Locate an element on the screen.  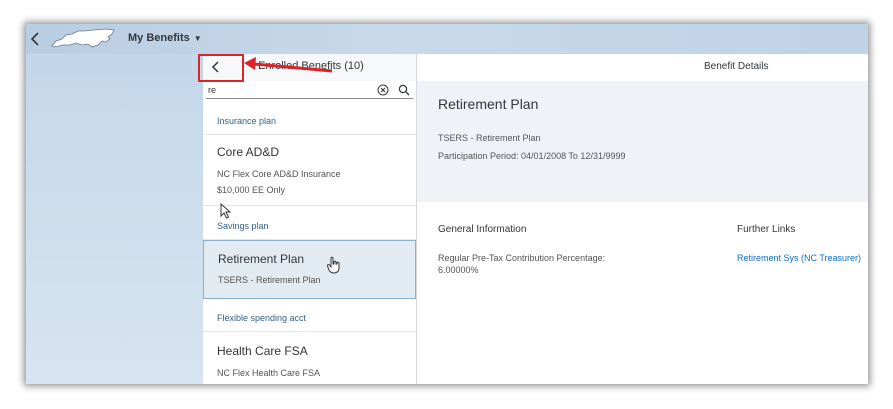
general-information-title: General Information is located at coordinates (482, 229).